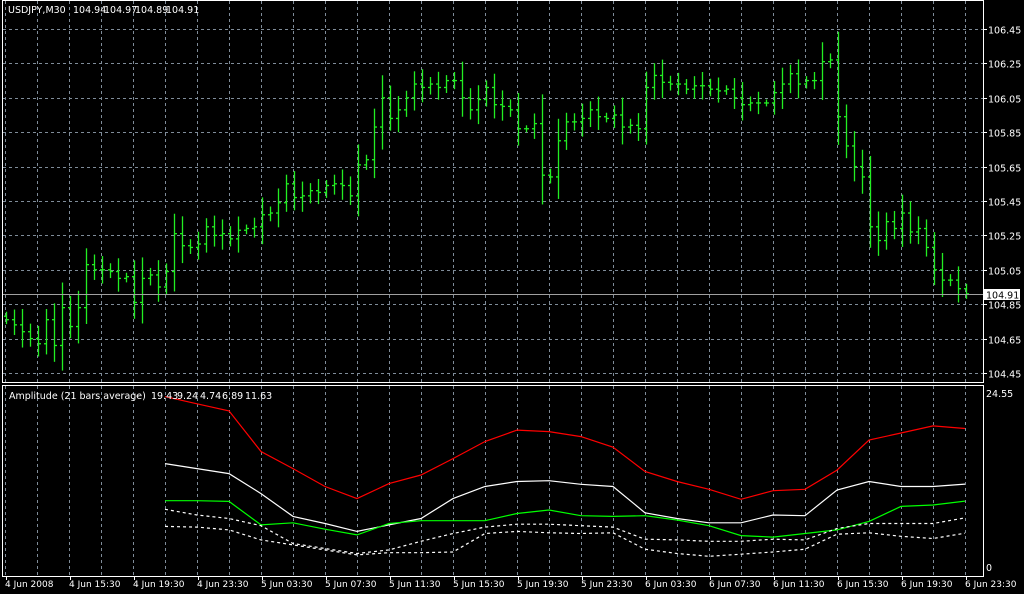 The width and height of the screenshot is (1024, 594). I want to click on price-axis-label: 105.05, so click(1004, 272).